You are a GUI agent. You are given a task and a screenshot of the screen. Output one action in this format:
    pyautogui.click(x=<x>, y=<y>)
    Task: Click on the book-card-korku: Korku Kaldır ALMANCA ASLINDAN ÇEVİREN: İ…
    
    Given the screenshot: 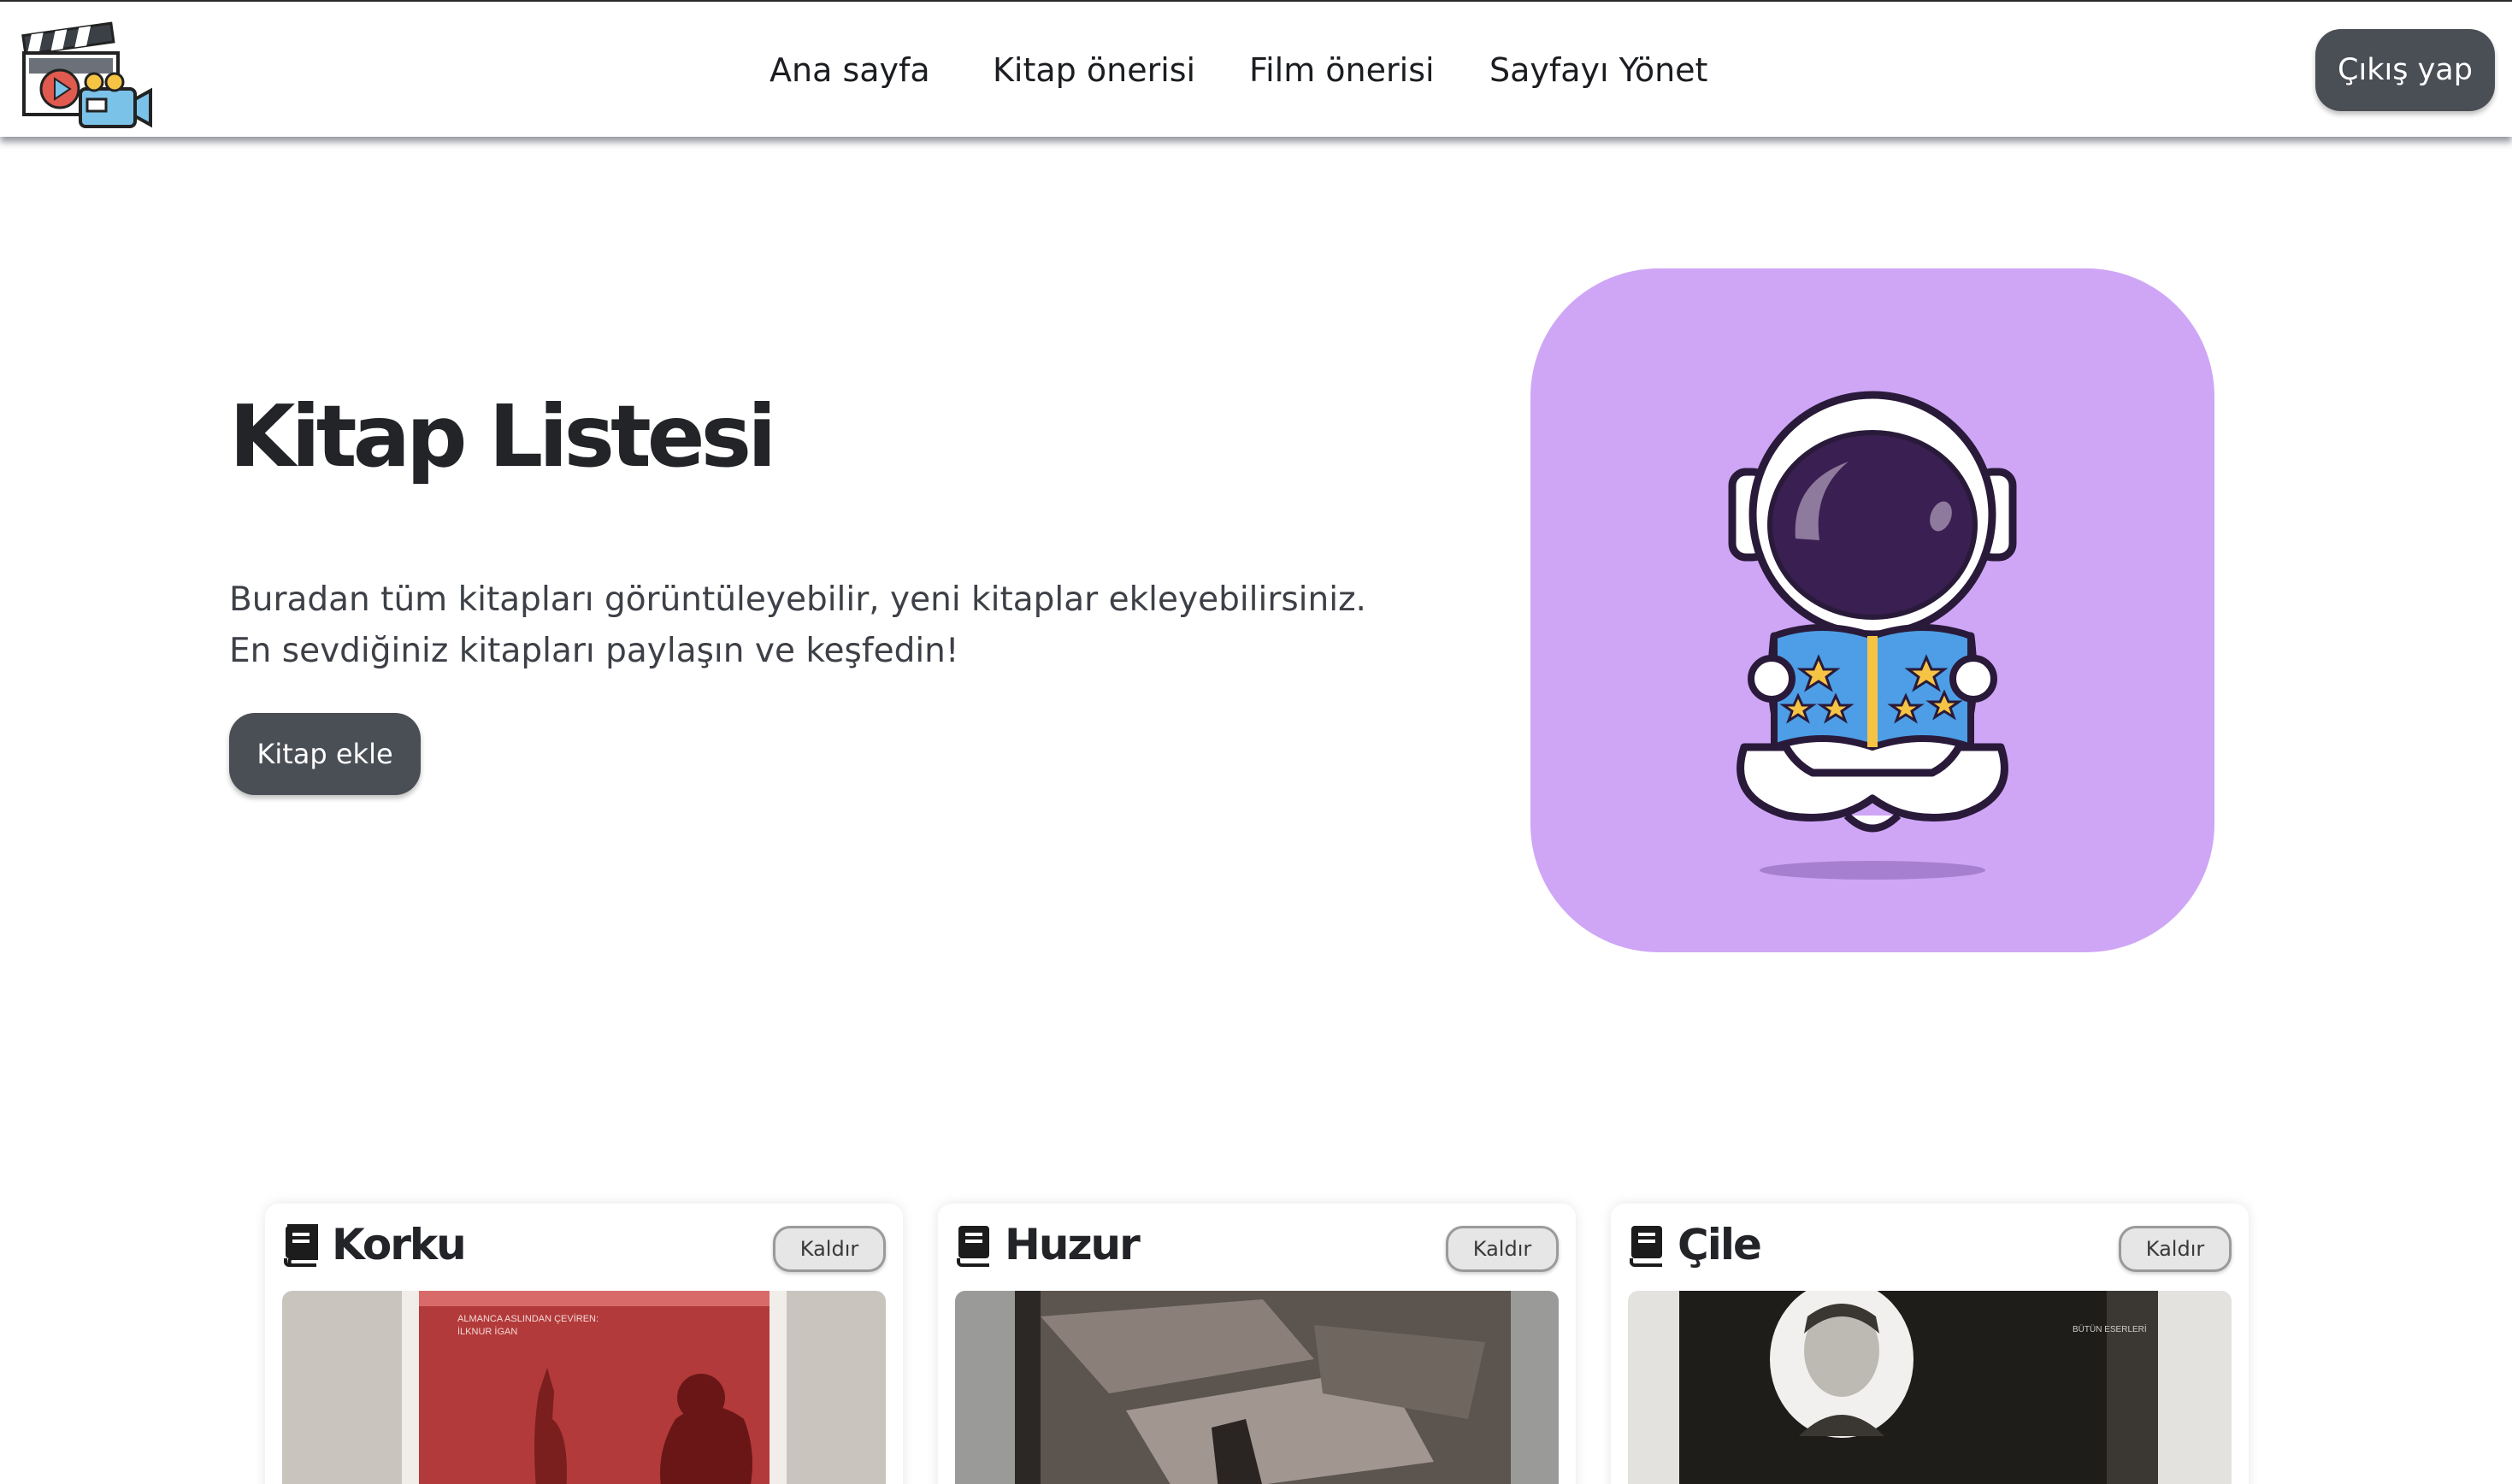 What is the action you would take?
    pyautogui.click(x=584, y=1344)
    